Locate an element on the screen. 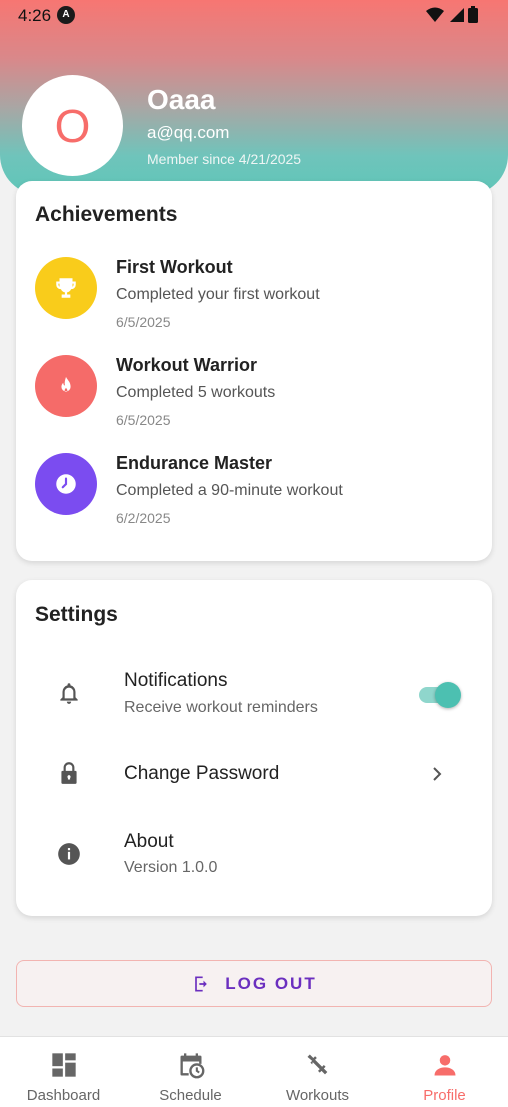  avatar-initial: O is located at coordinates (72, 125).